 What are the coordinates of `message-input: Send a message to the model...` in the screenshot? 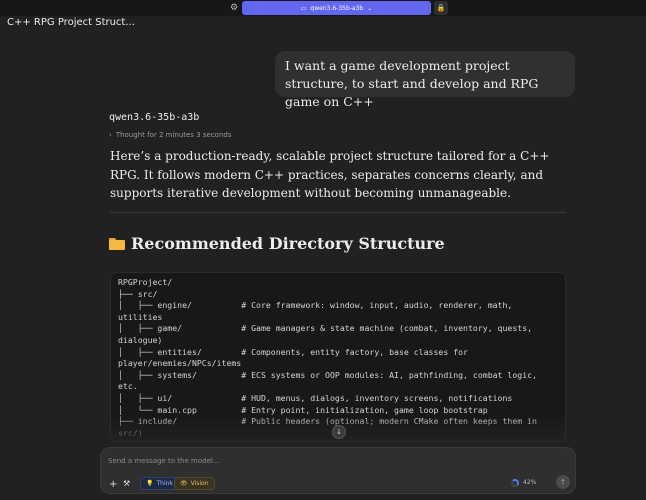 It's located at (164, 461).